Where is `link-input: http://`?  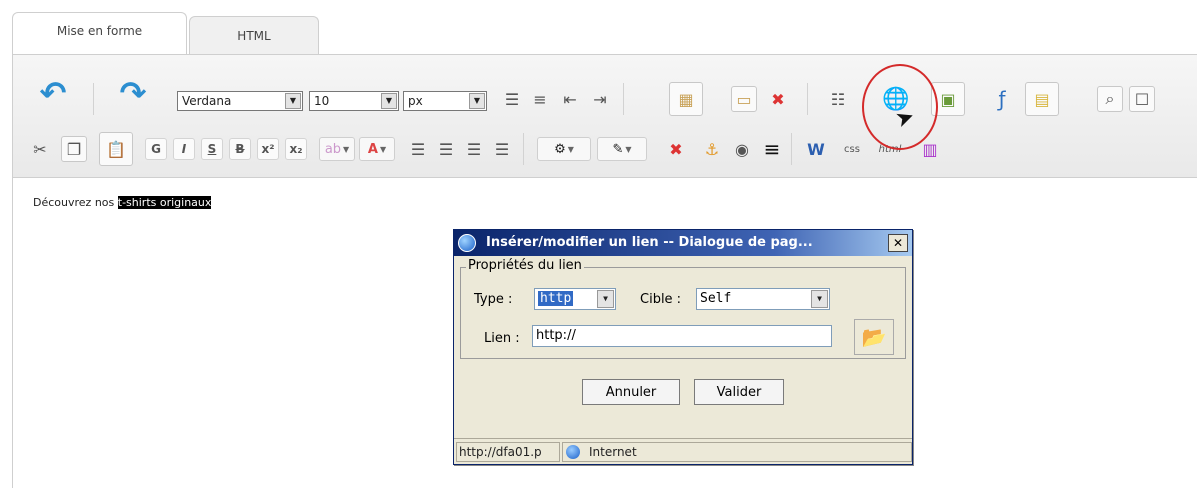
link-input: http:// is located at coordinates (682, 336).